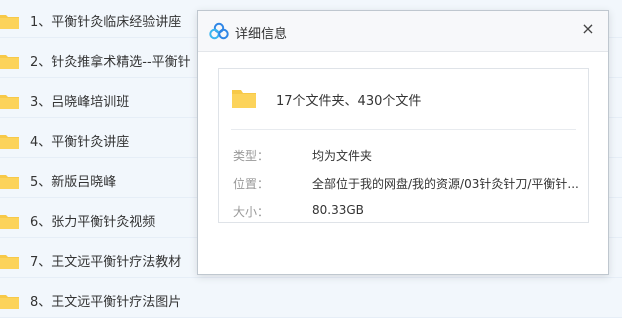  I want to click on size-label: 大小：, so click(251, 212).